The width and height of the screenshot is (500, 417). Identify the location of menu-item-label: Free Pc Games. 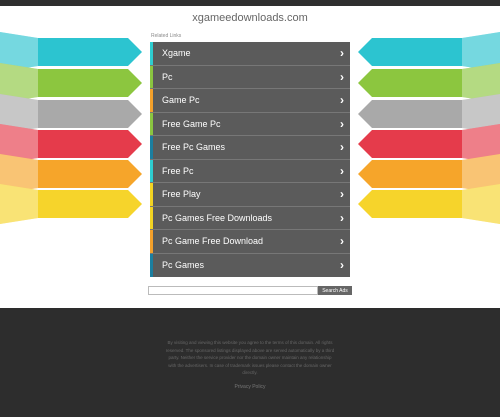
(194, 147).